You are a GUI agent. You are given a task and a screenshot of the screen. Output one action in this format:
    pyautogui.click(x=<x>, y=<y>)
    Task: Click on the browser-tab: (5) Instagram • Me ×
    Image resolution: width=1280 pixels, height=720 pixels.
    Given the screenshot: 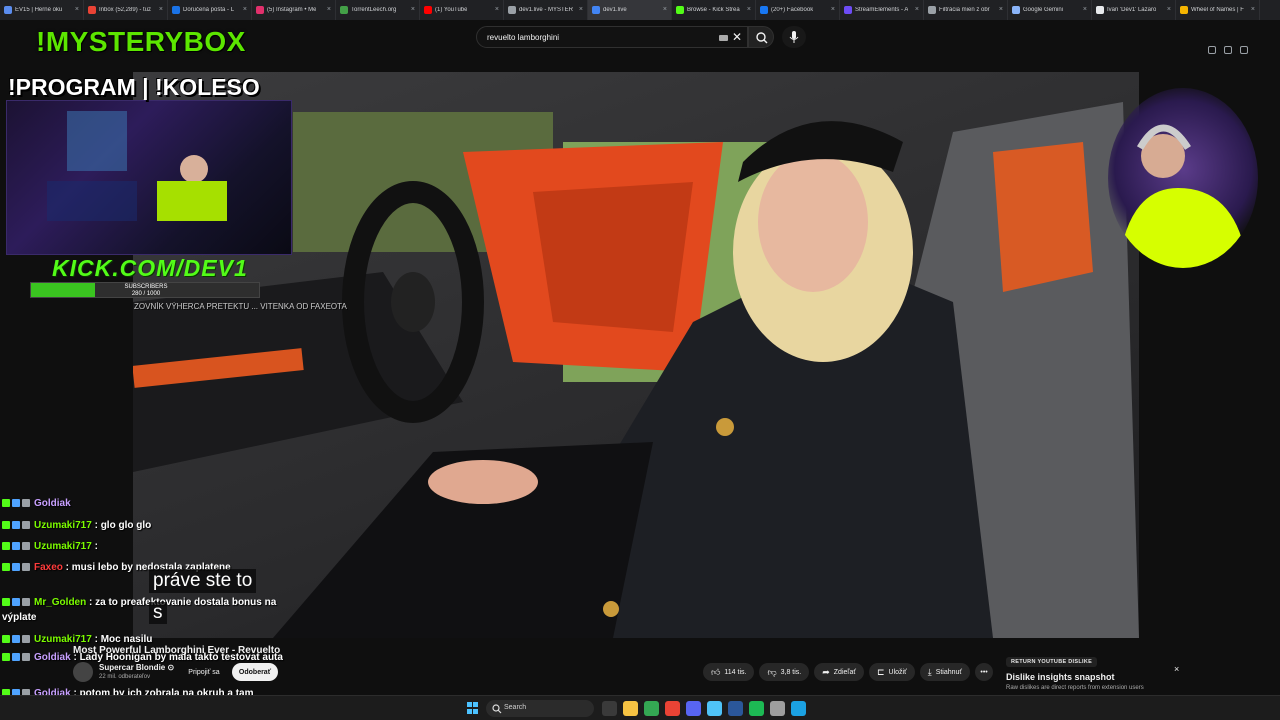 What is the action you would take?
    pyautogui.click(x=294, y=10)
    